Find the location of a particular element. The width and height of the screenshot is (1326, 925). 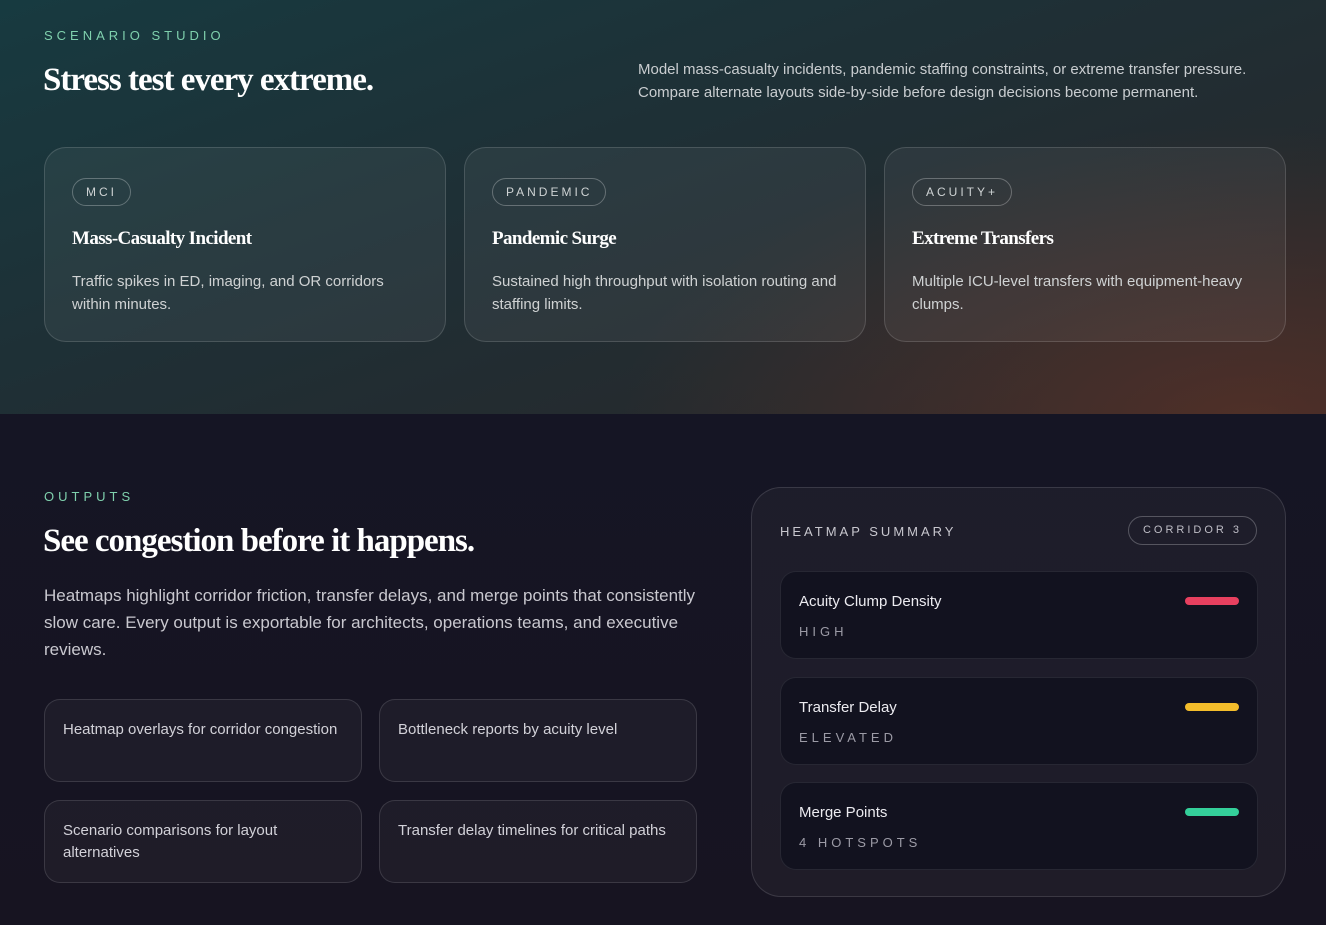

feature-label: Bottleneck reports by acuity level is located at coordinates (508, 729).